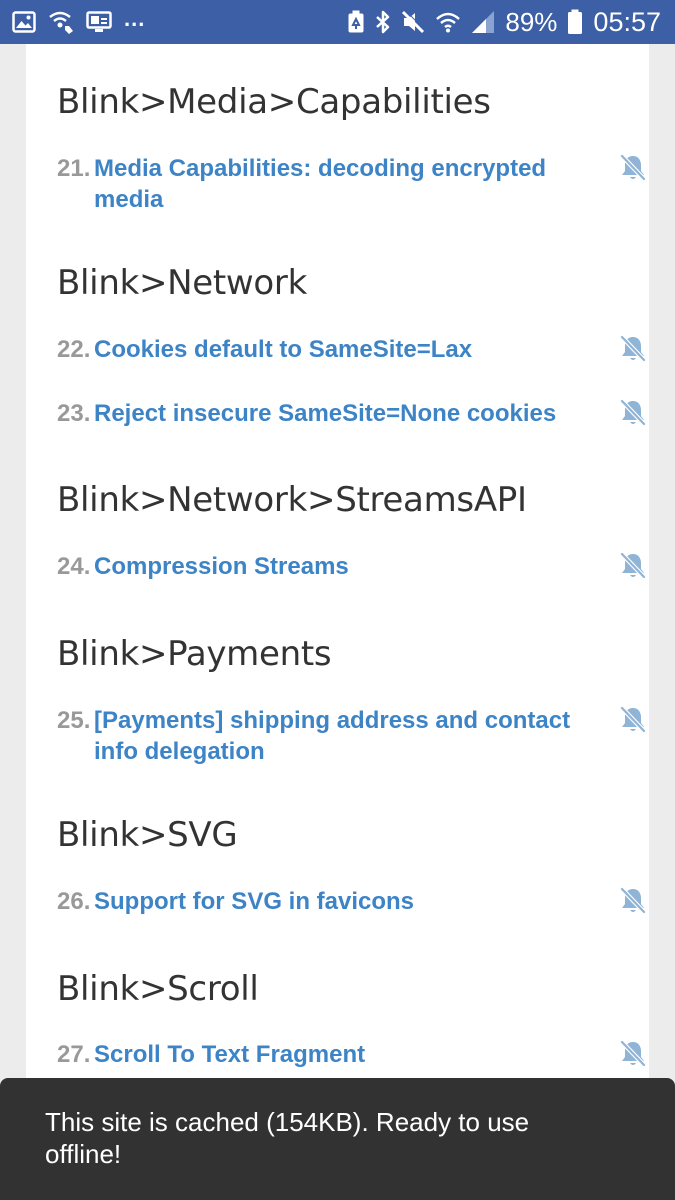  I want to click on image-icon, so click(24, 22).